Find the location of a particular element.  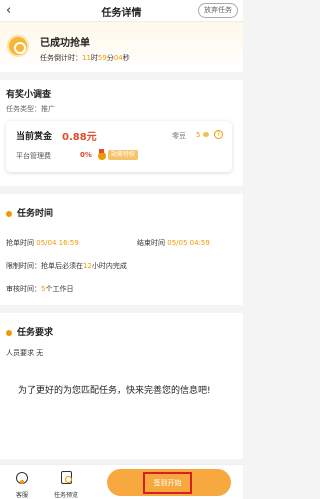

limit-time: 限制时间：抢单后必须在12小时内完成 is located at coordinates (66, 266).